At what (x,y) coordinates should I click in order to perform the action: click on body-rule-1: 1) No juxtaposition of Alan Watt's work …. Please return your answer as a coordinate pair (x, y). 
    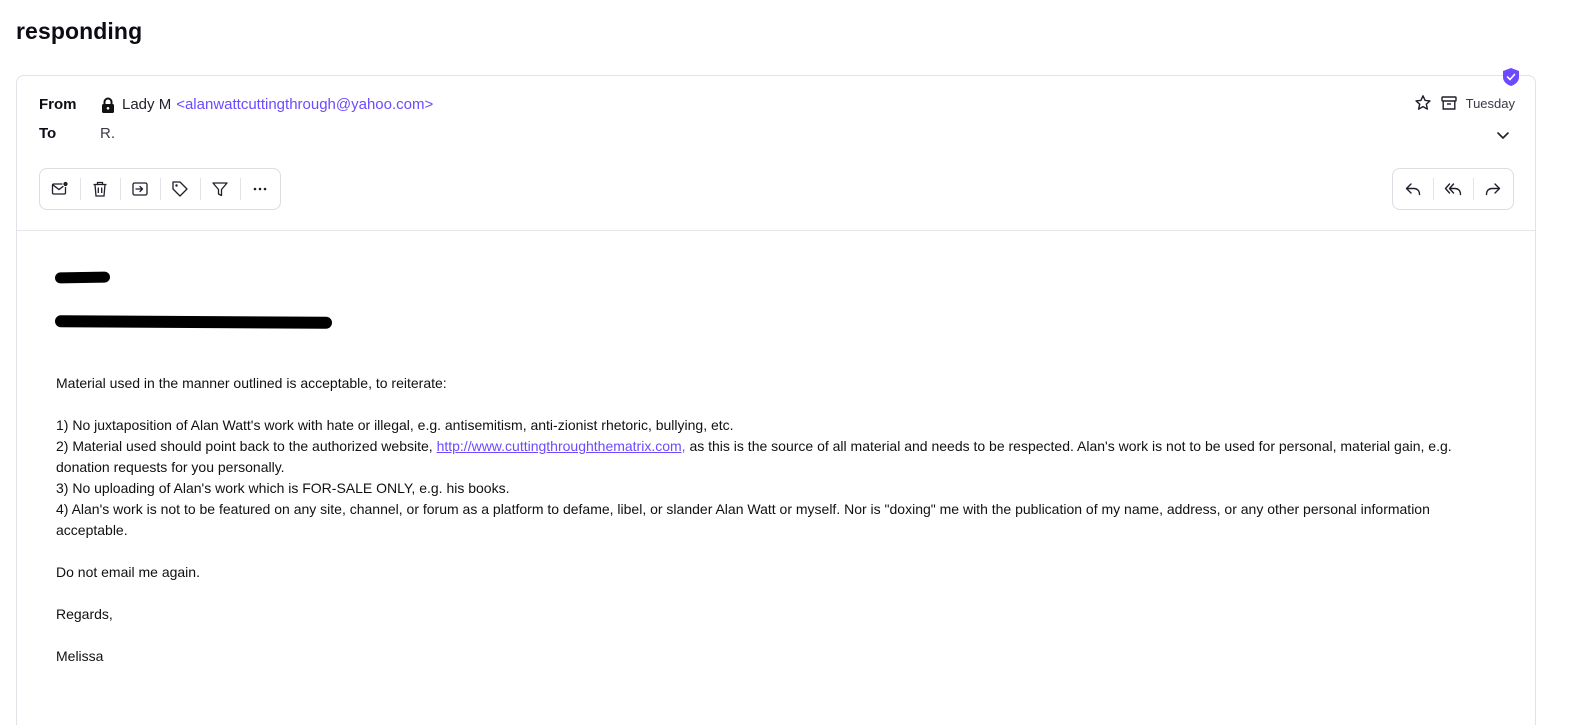
    Looking at the image, I should click on (395, 425).